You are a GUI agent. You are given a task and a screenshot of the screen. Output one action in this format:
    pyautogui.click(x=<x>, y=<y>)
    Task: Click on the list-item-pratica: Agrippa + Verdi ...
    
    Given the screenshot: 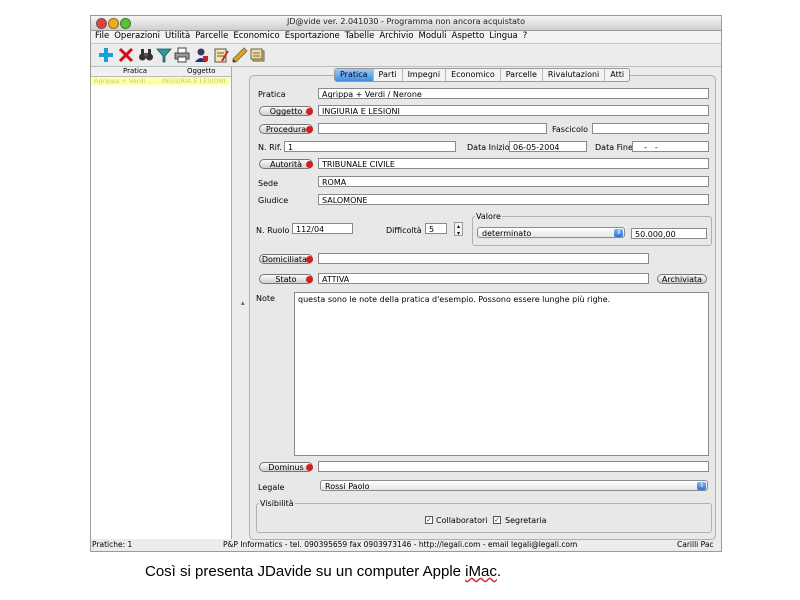 What is the action you would take?
    pyautogui.click(x=124, y=81)
    